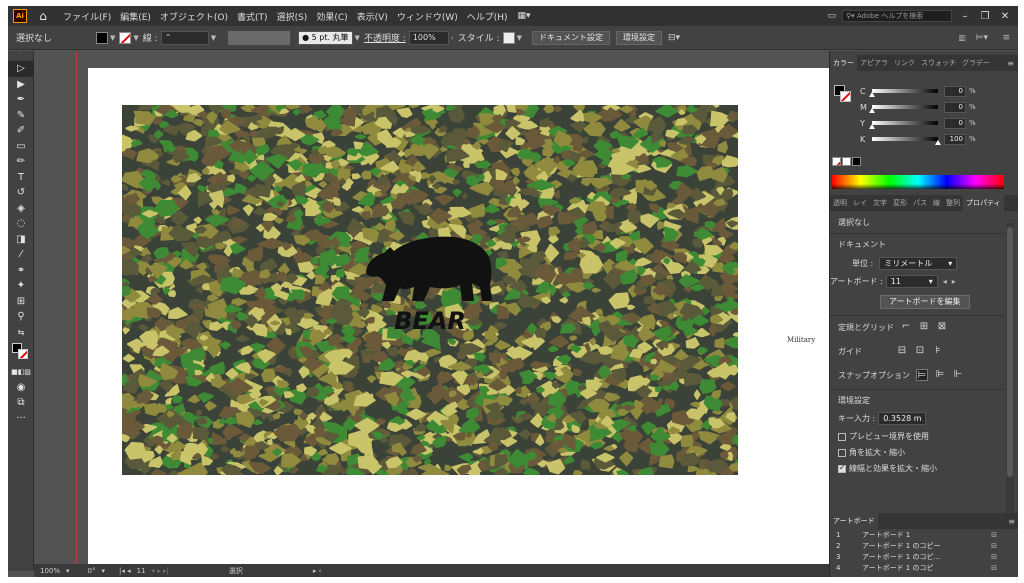 The width and height of the screenshot is (1024, 583). Describe the element at coordinates (955, 91) in the screenshot. I see `cyan-value: 0` at that location.